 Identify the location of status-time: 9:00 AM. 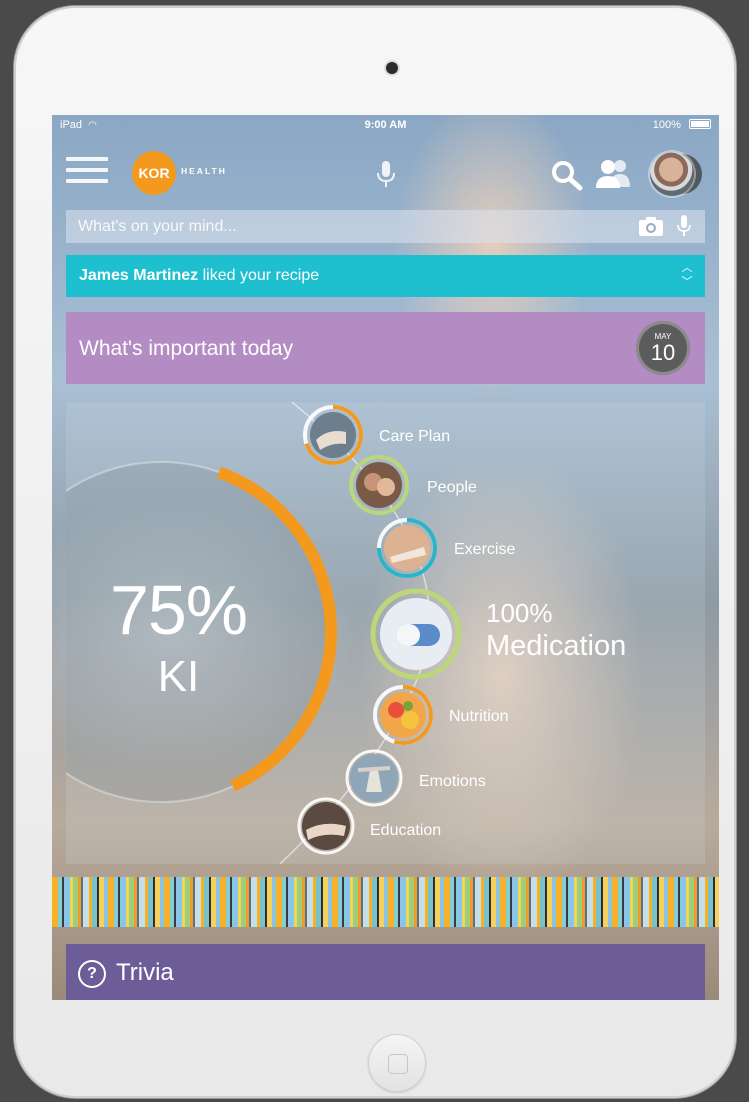
(385, 125).